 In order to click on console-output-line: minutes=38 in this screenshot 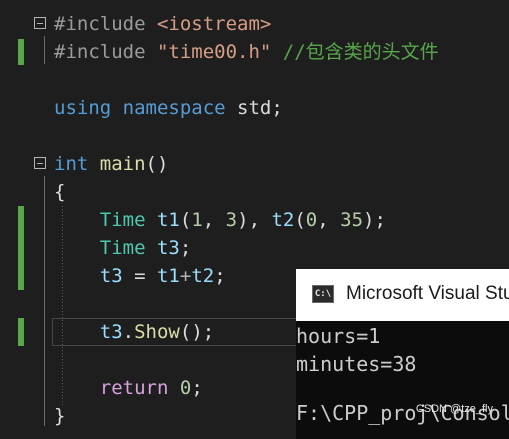, I will do `click(356, 364)`.